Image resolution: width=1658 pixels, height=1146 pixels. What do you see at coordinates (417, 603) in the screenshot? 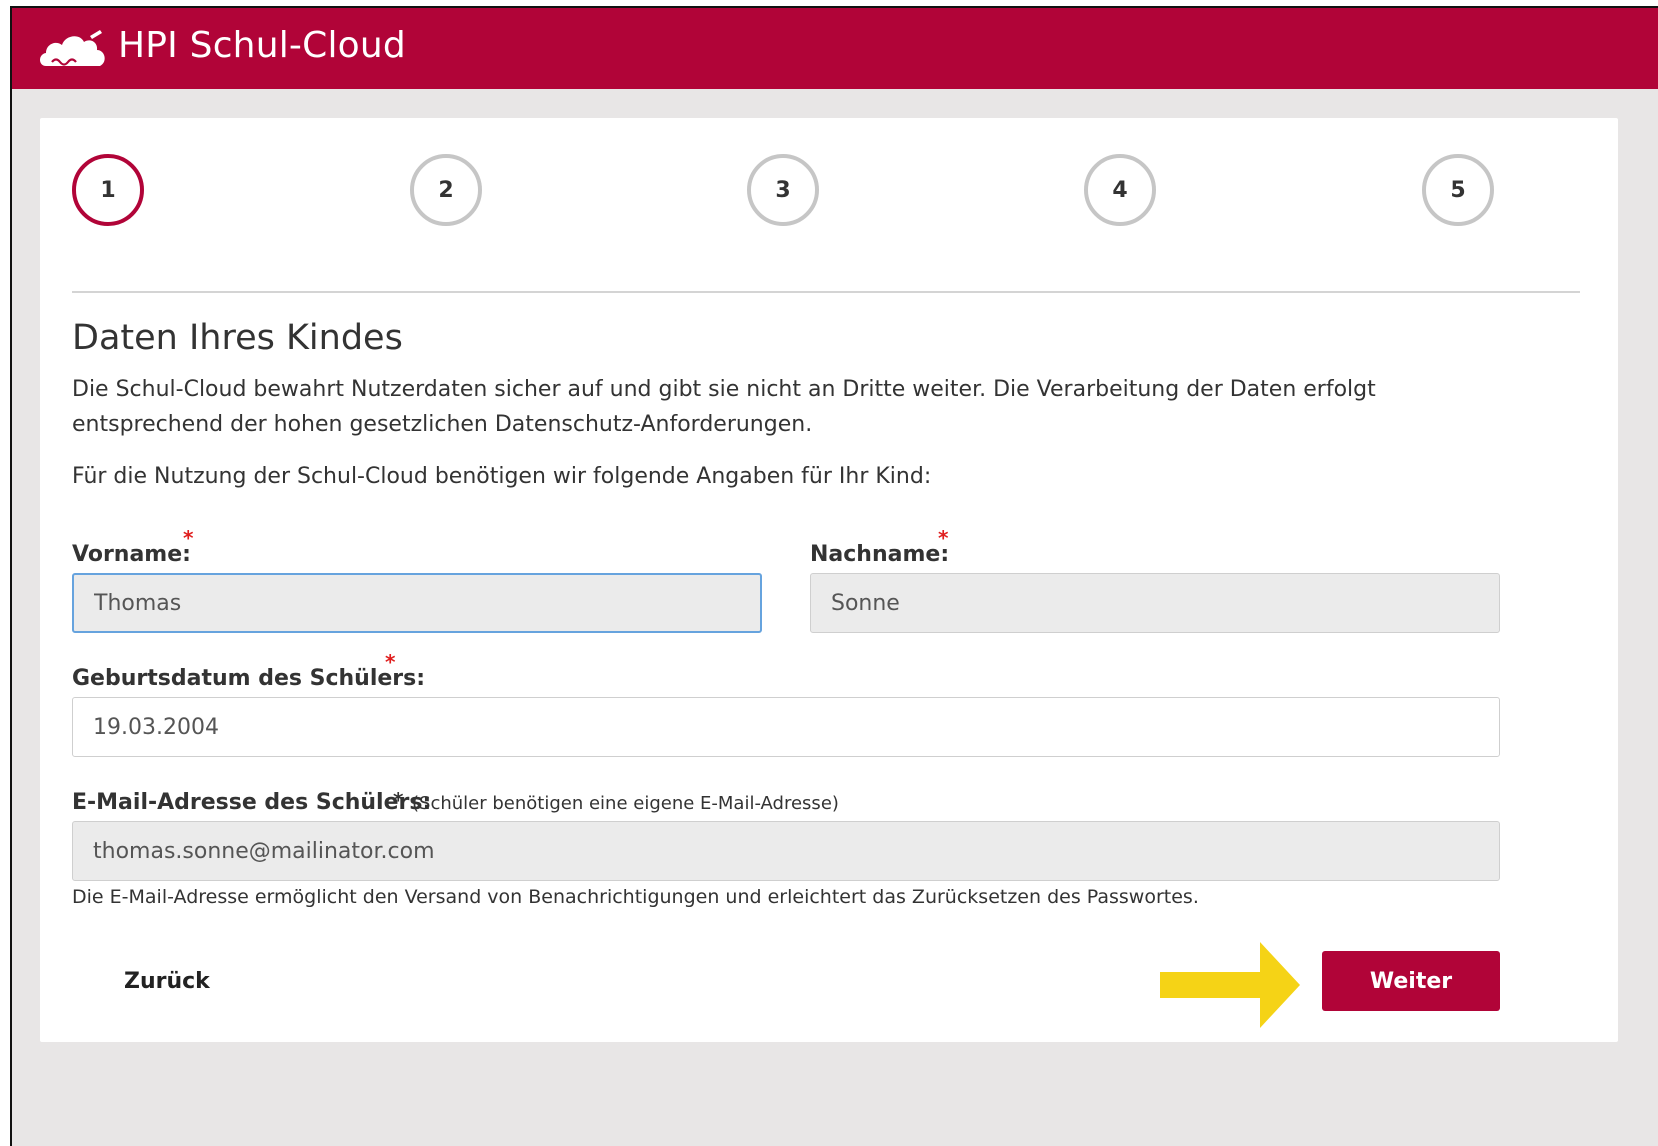
I see `firstname-input` at bounding box center [417, 603].